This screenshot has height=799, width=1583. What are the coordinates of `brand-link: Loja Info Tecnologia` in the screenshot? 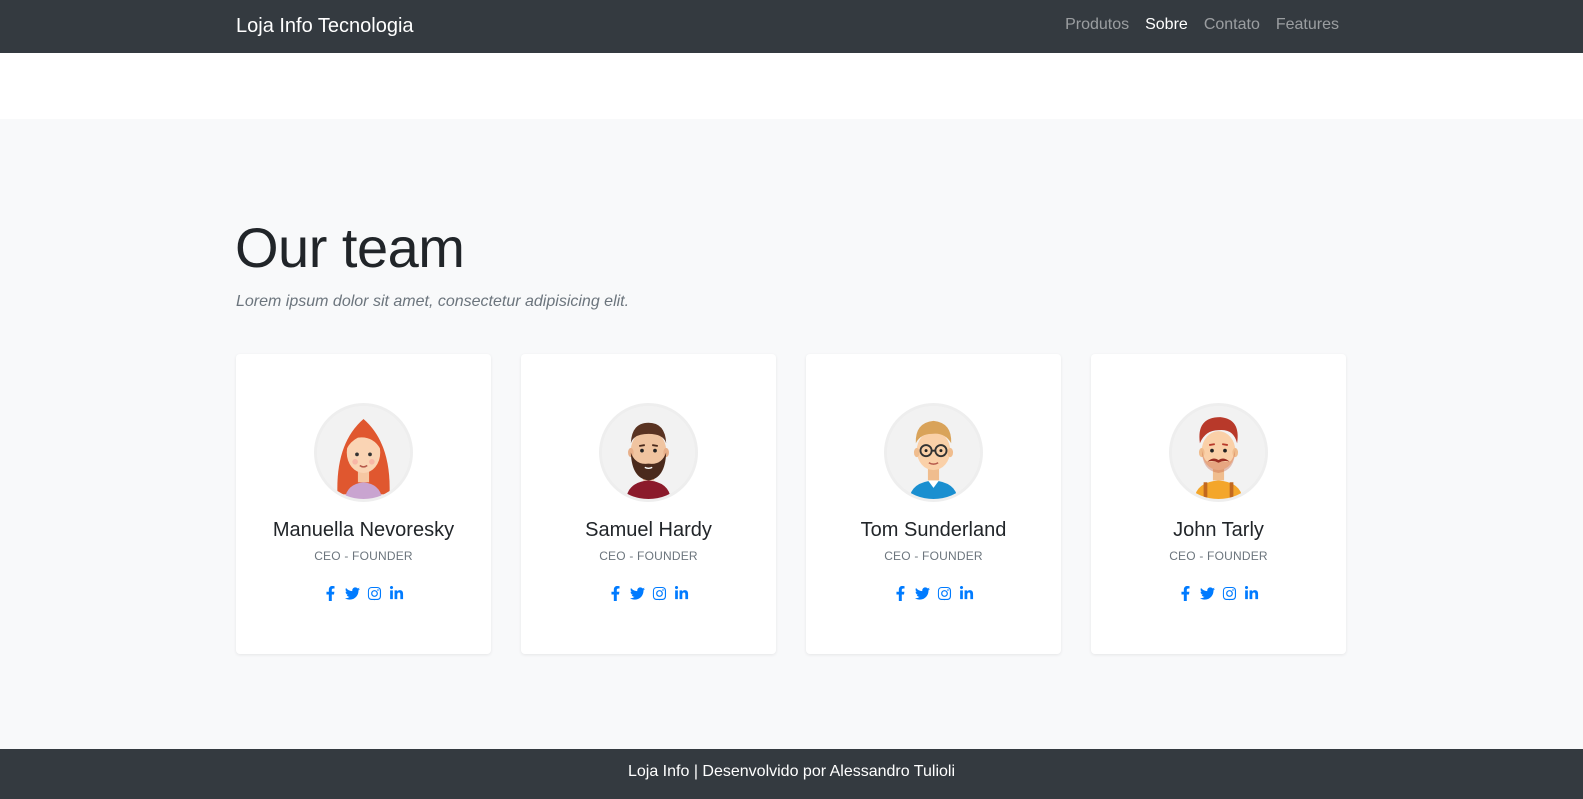 It's located at (325, 26).